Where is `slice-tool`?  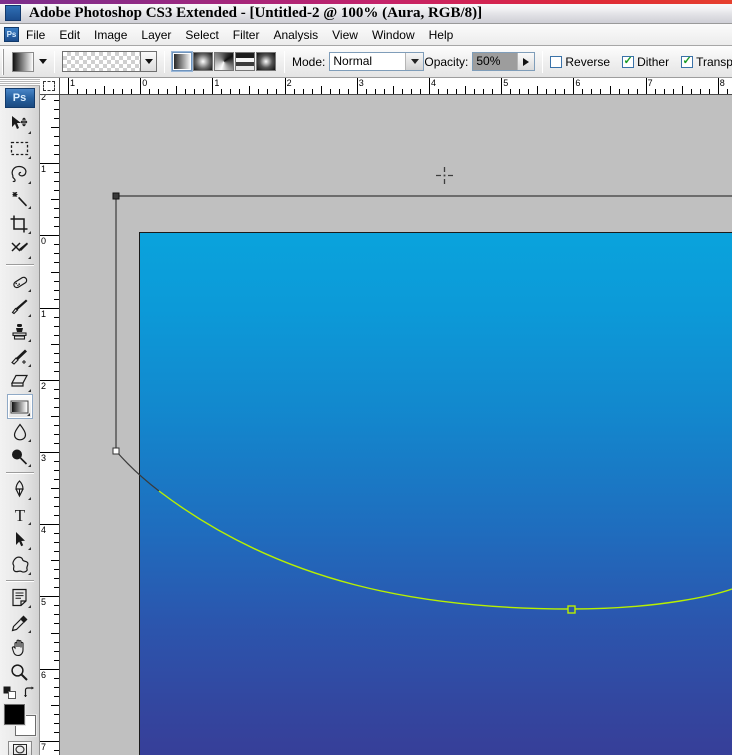 slice-tool is located at coordinates (20, 248).